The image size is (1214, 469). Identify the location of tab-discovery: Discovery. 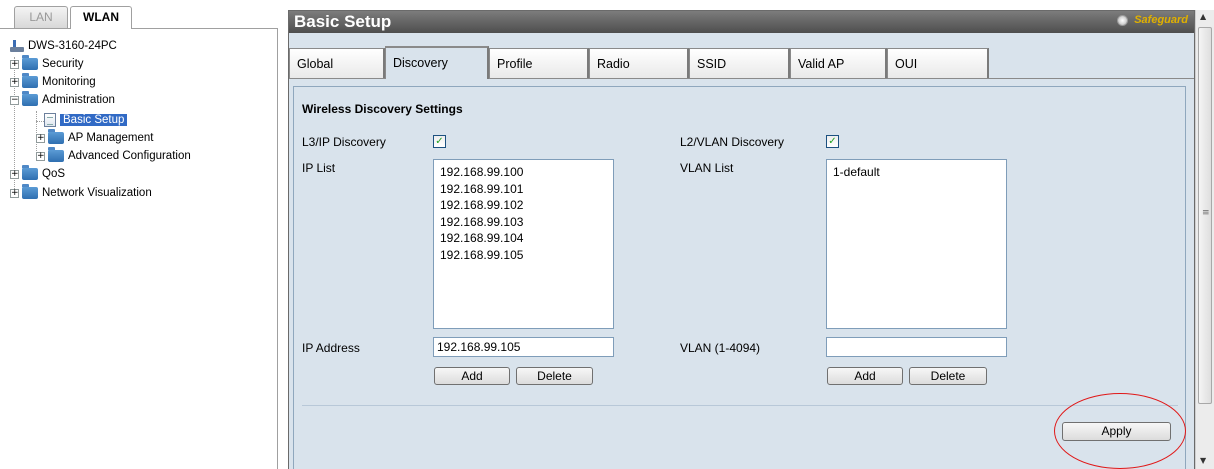
(437, 62).